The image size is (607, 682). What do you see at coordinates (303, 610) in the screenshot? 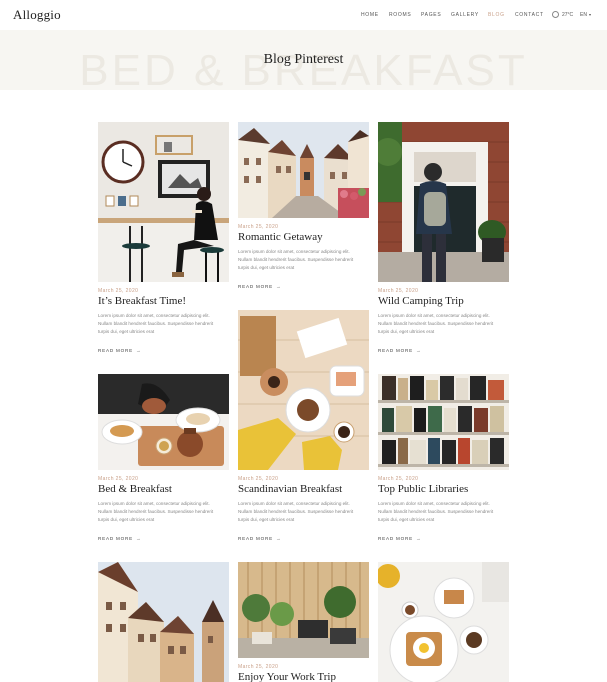
I see `post-image-terrace-plants` at bounding box center [303, 610].